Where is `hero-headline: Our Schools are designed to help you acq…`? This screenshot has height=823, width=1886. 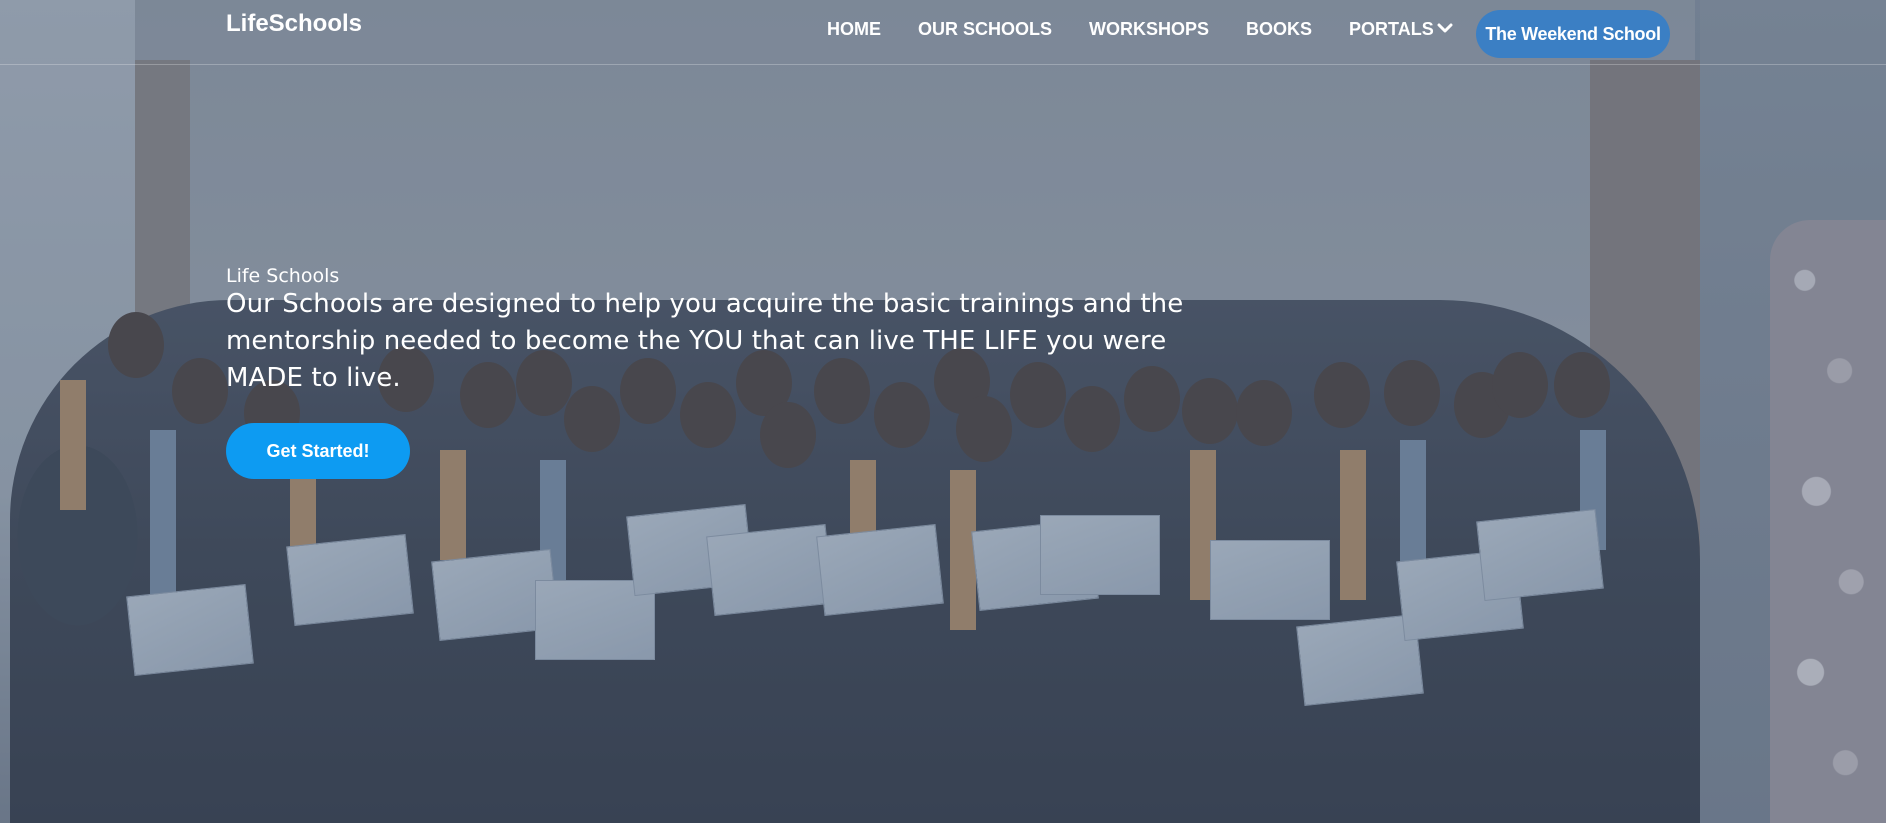 hero-headline: Our Schools are designed to help you acq… is located at coordinates (705, 341).